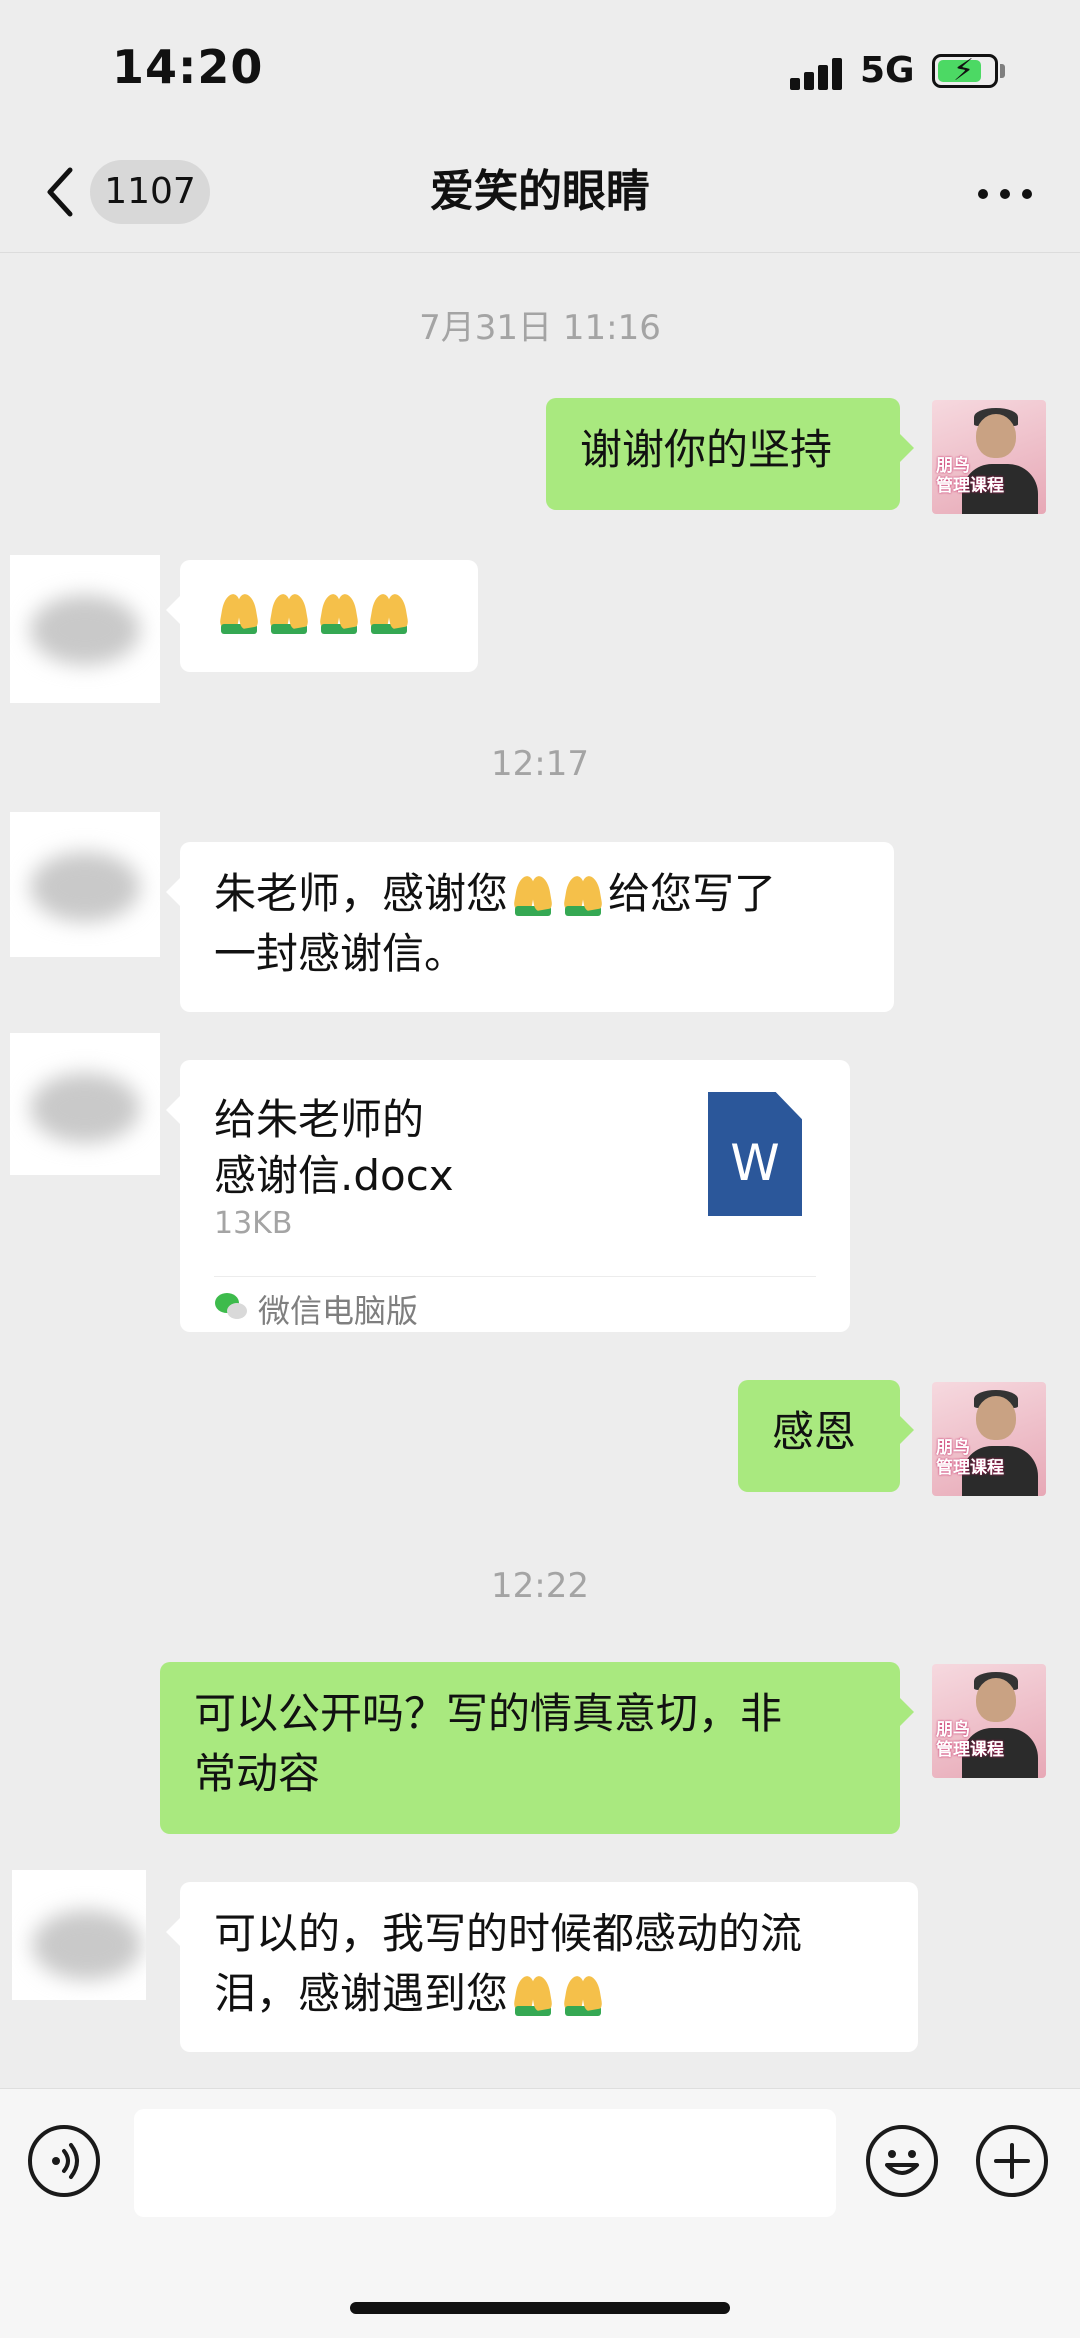  I want to click on status-bar: 14:20 5G ⚡, so click(540, 70).